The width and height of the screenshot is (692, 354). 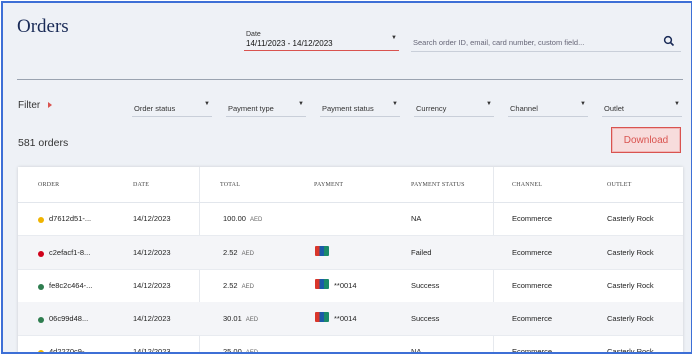 I want to click on payment-status: Failed, so click(x=421, y=252).